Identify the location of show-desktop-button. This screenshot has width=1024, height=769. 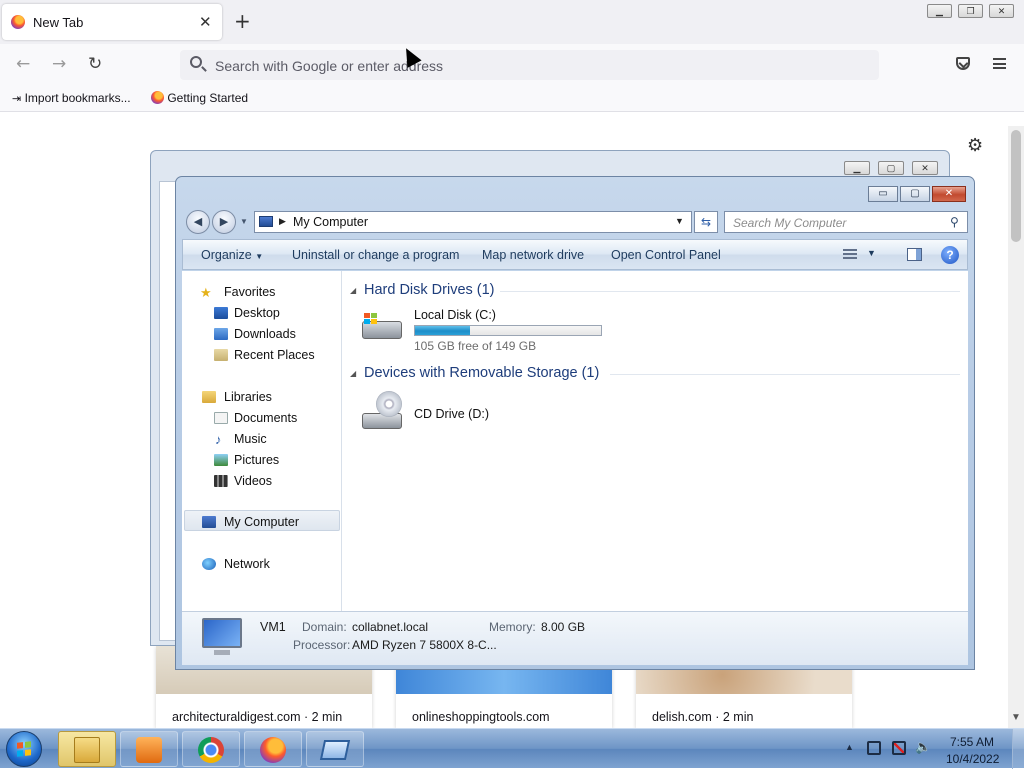
(1018, 749).